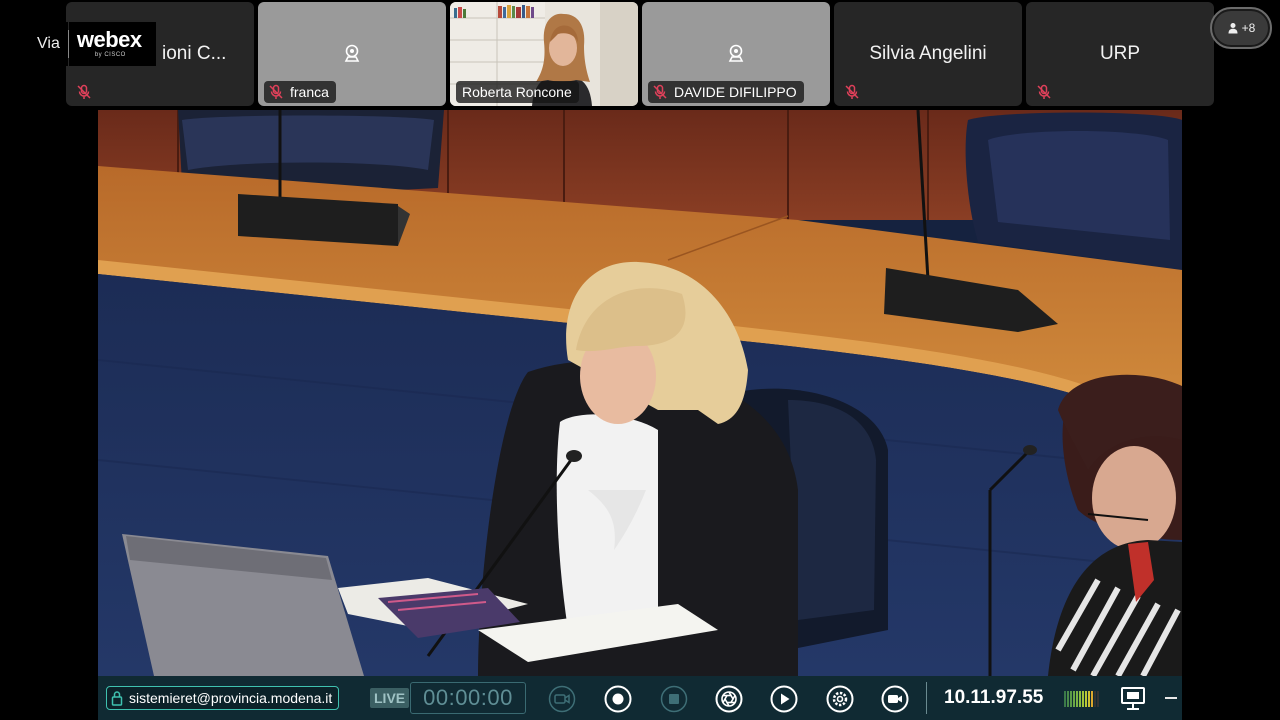  Describe the element at coordinates (1233, 28) in the screenshot. I see `person-icon` at that location.